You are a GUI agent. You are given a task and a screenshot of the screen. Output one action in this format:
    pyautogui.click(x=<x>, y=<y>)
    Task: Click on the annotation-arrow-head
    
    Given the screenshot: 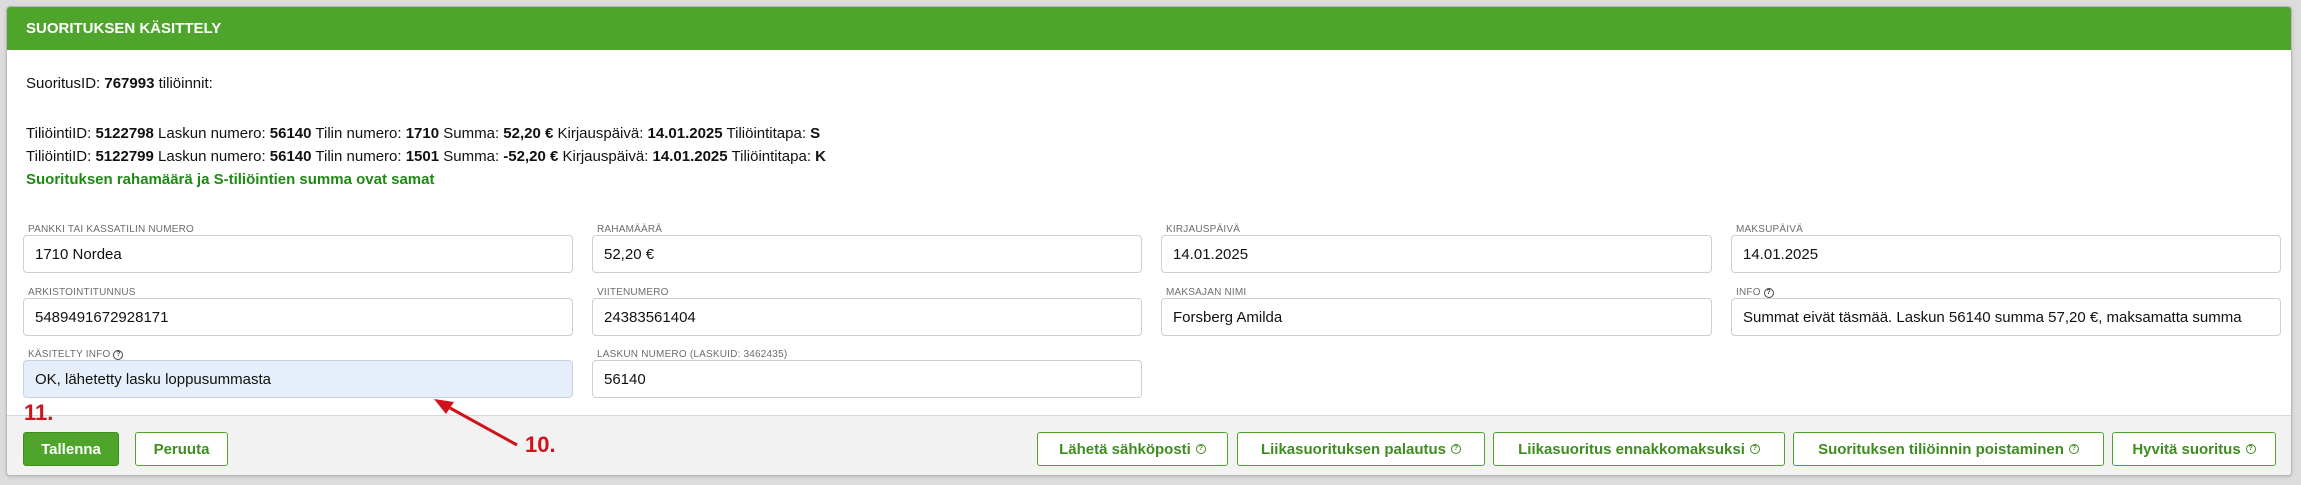 What is the action you would take?
    pyautogui.click(x=444, y=406)
    